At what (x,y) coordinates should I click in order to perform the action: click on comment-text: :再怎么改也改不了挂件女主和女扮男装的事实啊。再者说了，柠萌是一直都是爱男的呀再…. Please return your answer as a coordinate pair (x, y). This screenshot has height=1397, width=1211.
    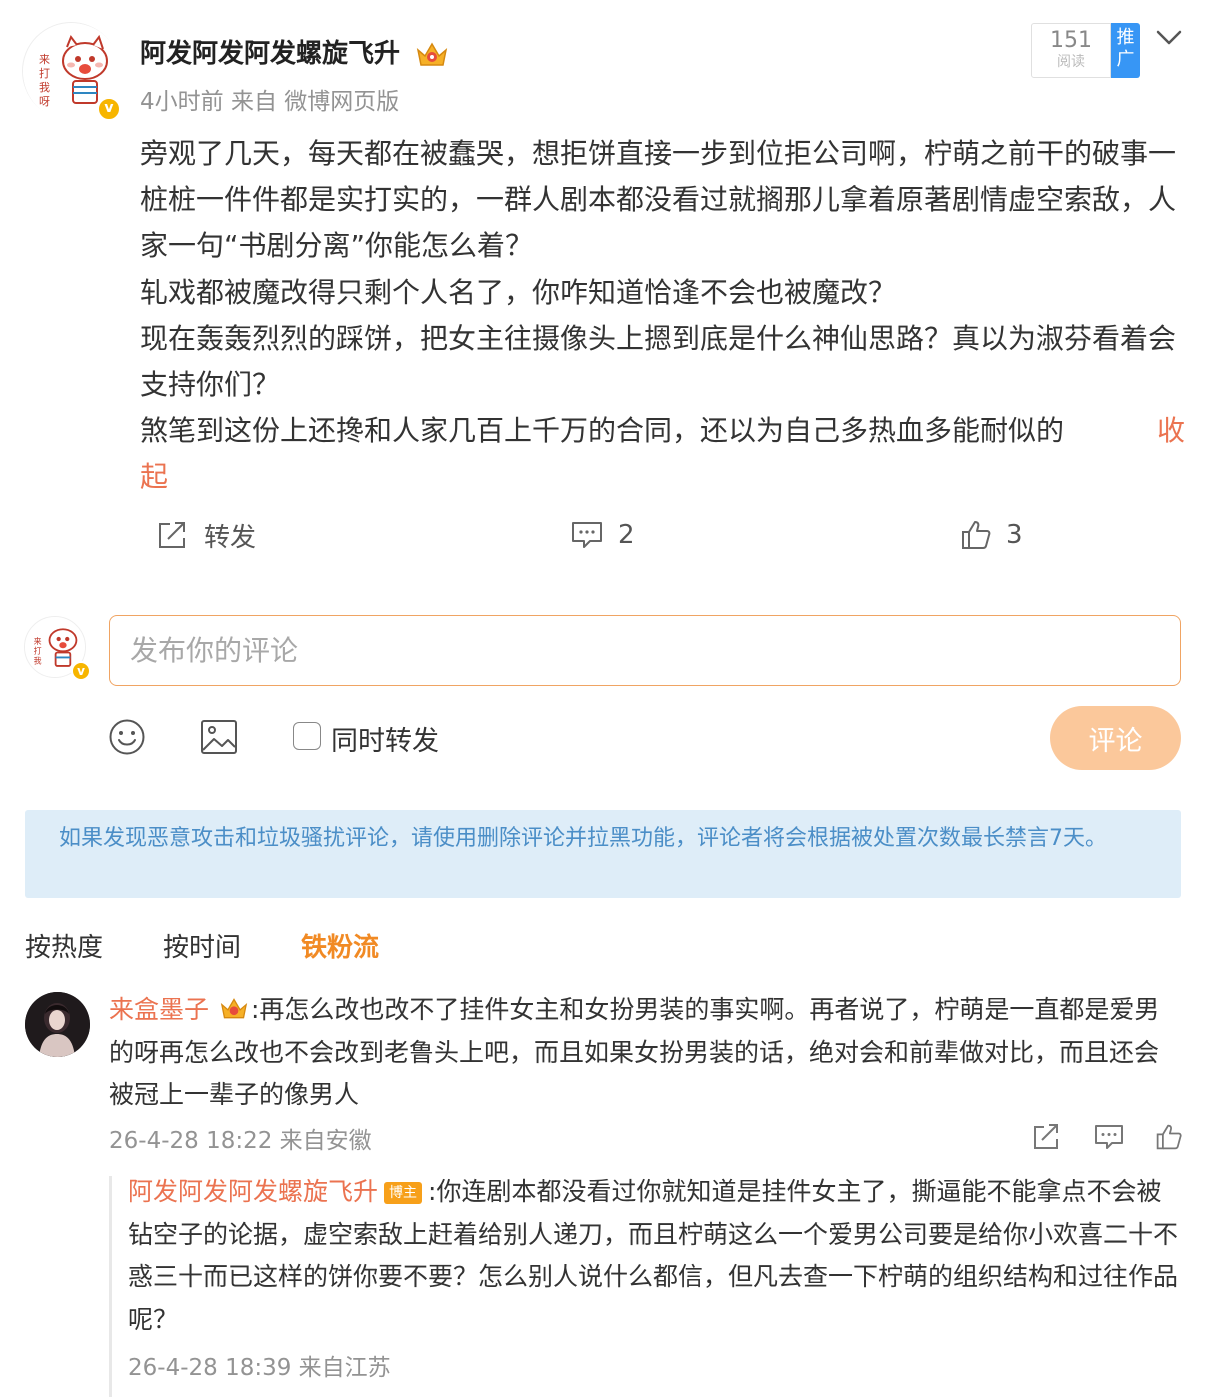
    Looking at the image, I should click on (634, 1052).